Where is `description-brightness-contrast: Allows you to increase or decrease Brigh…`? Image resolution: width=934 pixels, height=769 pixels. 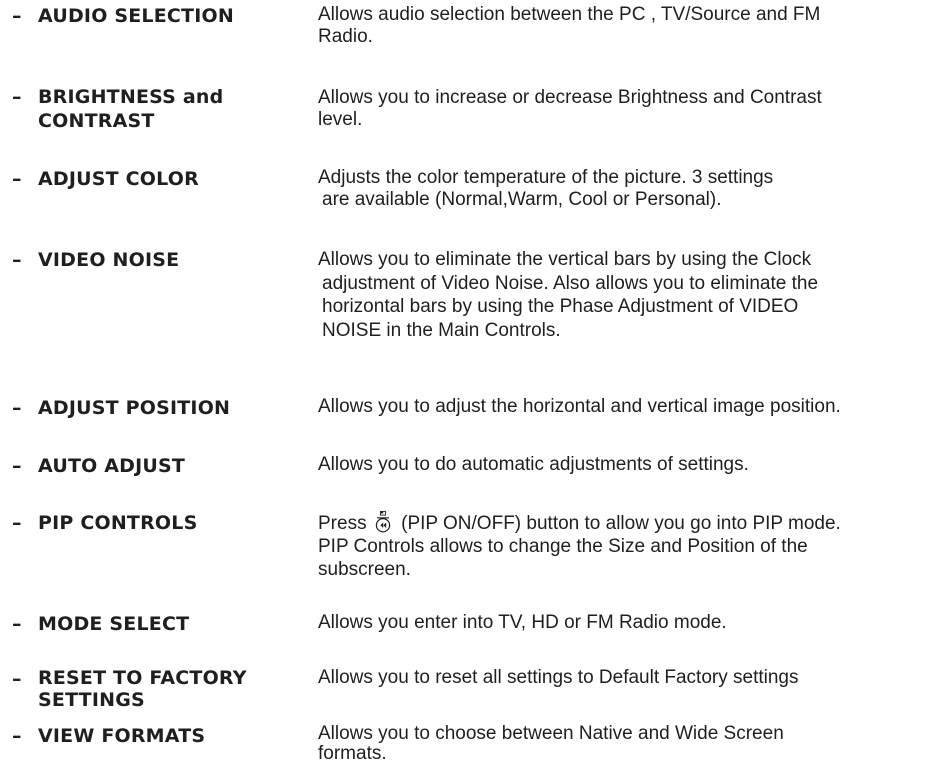
description-brightness-contrast: Allows you to increase or decrease Brigh… is located at coordinates (624, 109).